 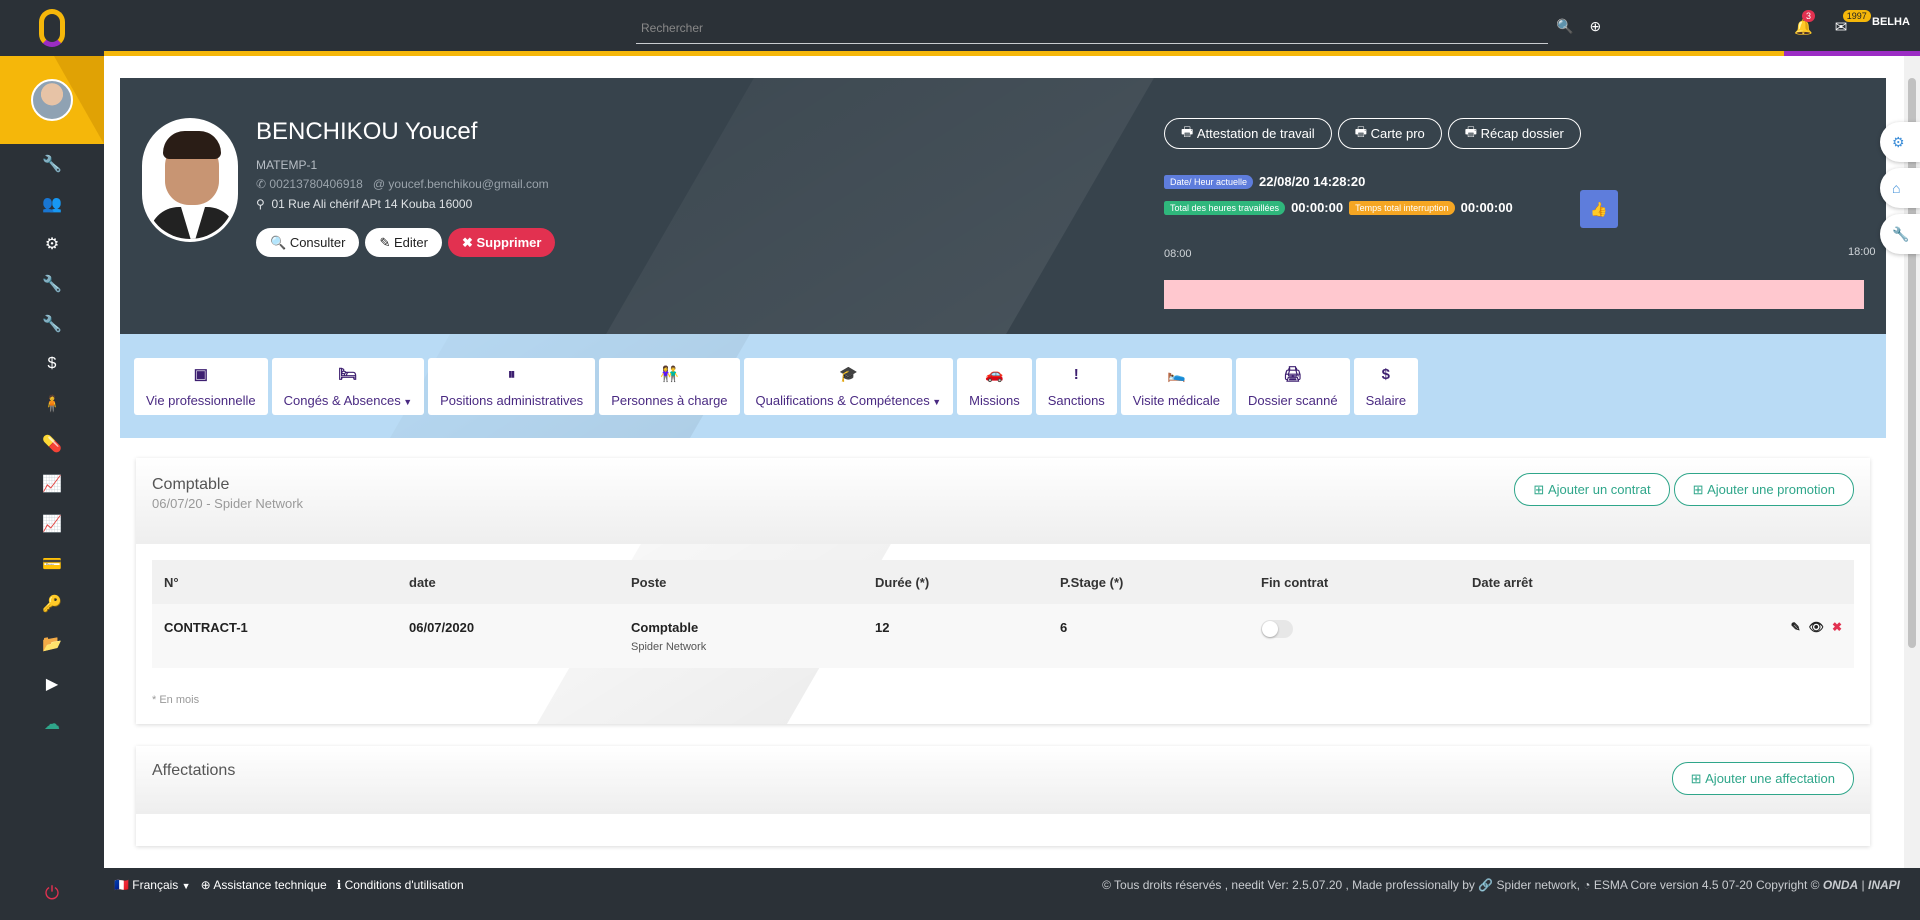 What do you see at coordinates (1178, 254) in the screenshot?
I see `timeline-start: 08:00` at bounding box center [1178, 254].